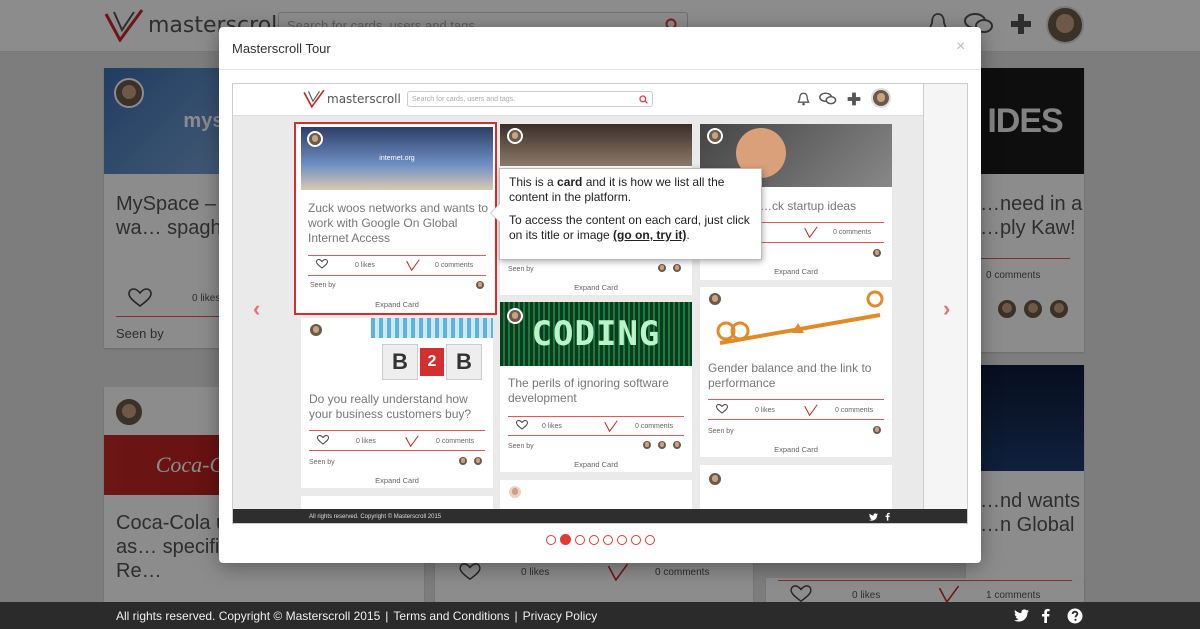 This screenshot has width=1200, height=629. Describe the element at coordinates (256, 309) in the screenshot. I see `prev-slide-arrow: ‹` at that location.